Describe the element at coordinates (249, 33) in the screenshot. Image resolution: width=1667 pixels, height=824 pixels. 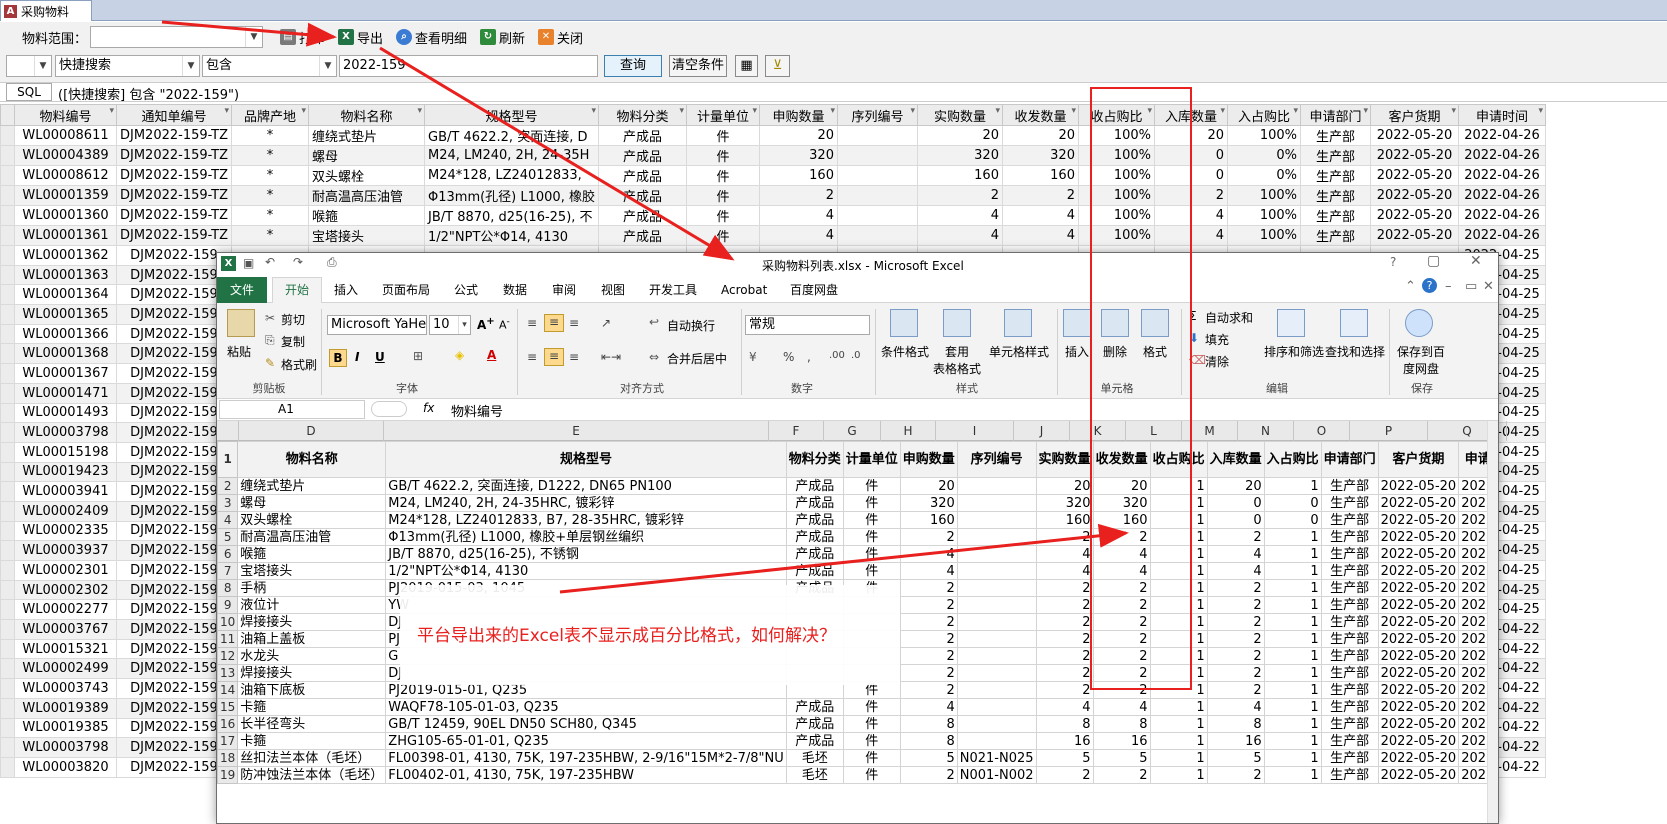
I see `arrow-to-export` at that location.